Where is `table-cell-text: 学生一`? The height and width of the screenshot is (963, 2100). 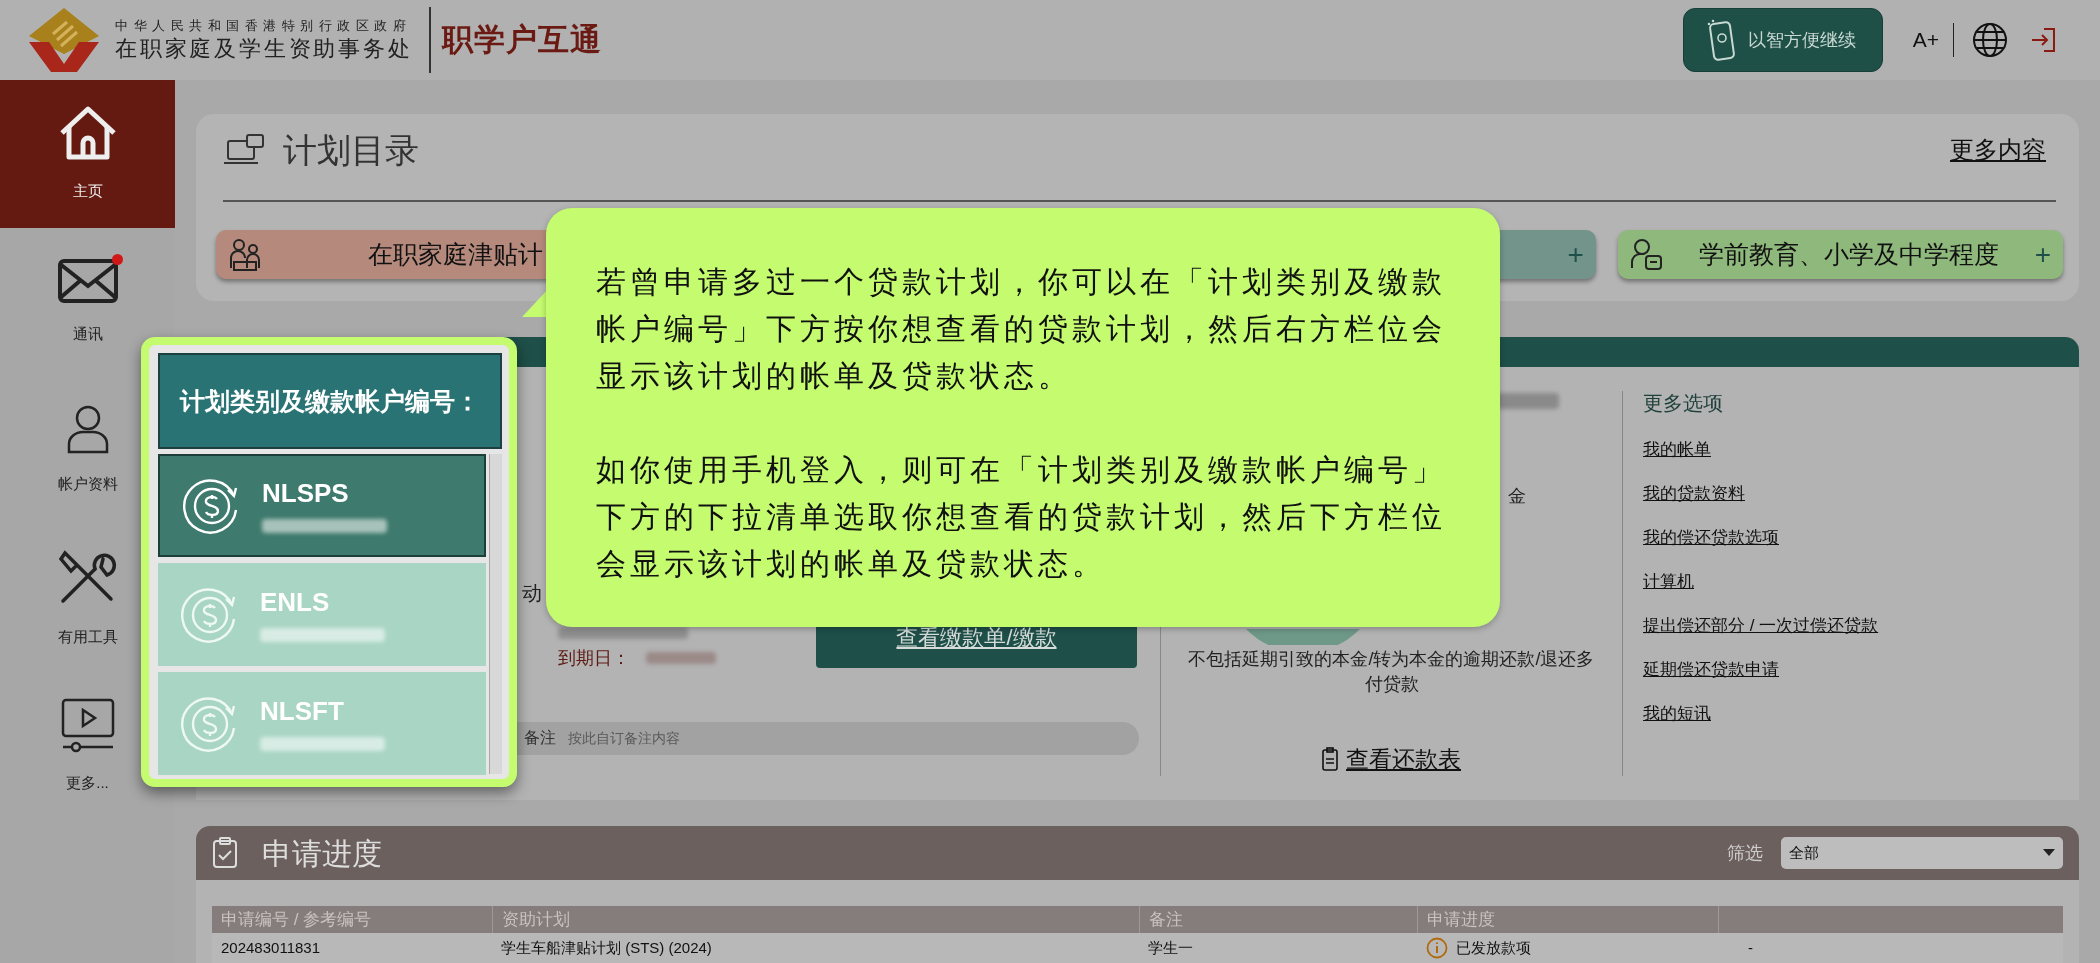 table-cell-text: 学生一 is located at coordinates (1170, 947).